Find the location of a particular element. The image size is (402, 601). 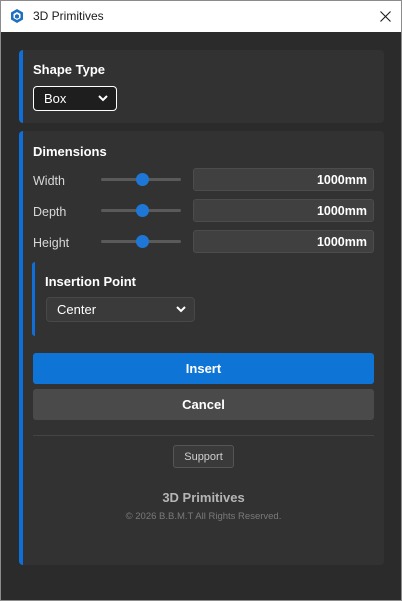

shape-type-panel: Shape Type Box is located at coordinates (201, 86).